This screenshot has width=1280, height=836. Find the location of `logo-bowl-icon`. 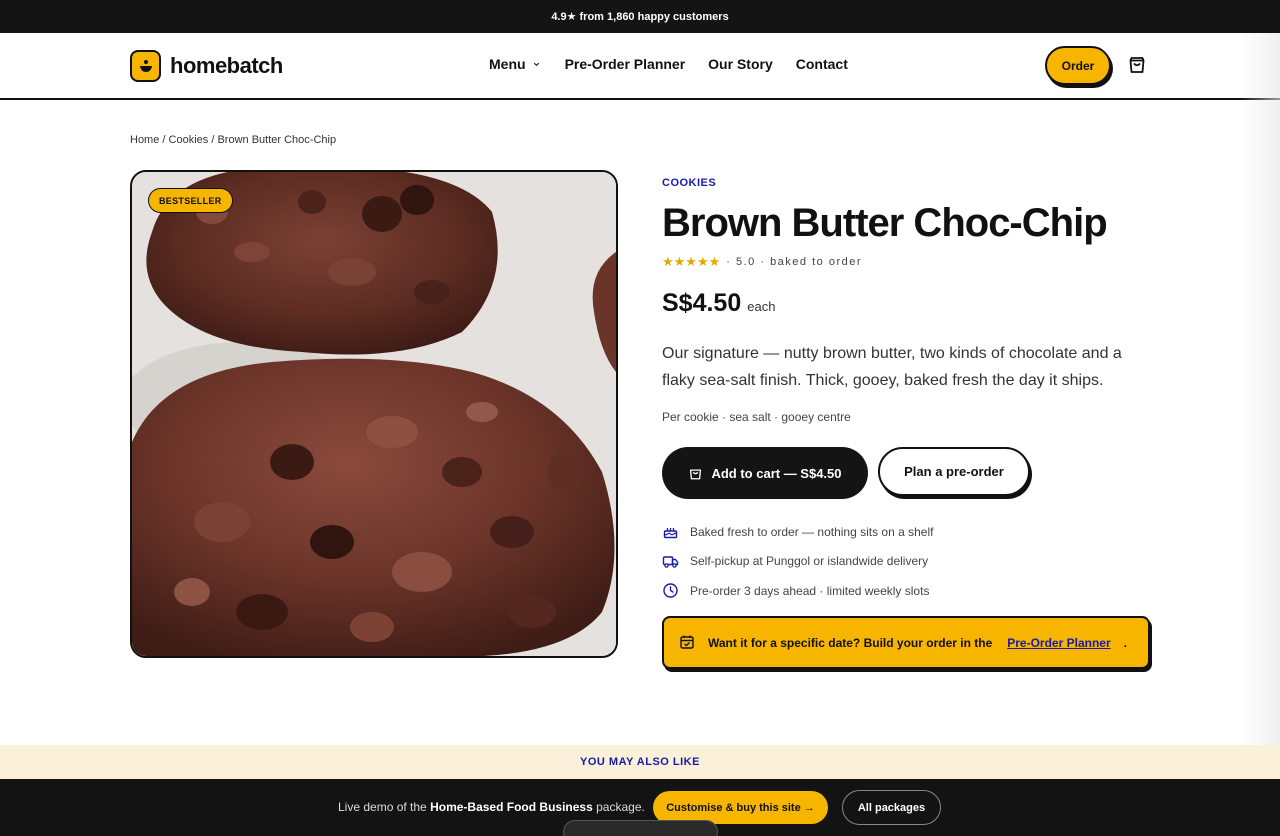

logo-bowl-icon is located at coordinates (145, 66).